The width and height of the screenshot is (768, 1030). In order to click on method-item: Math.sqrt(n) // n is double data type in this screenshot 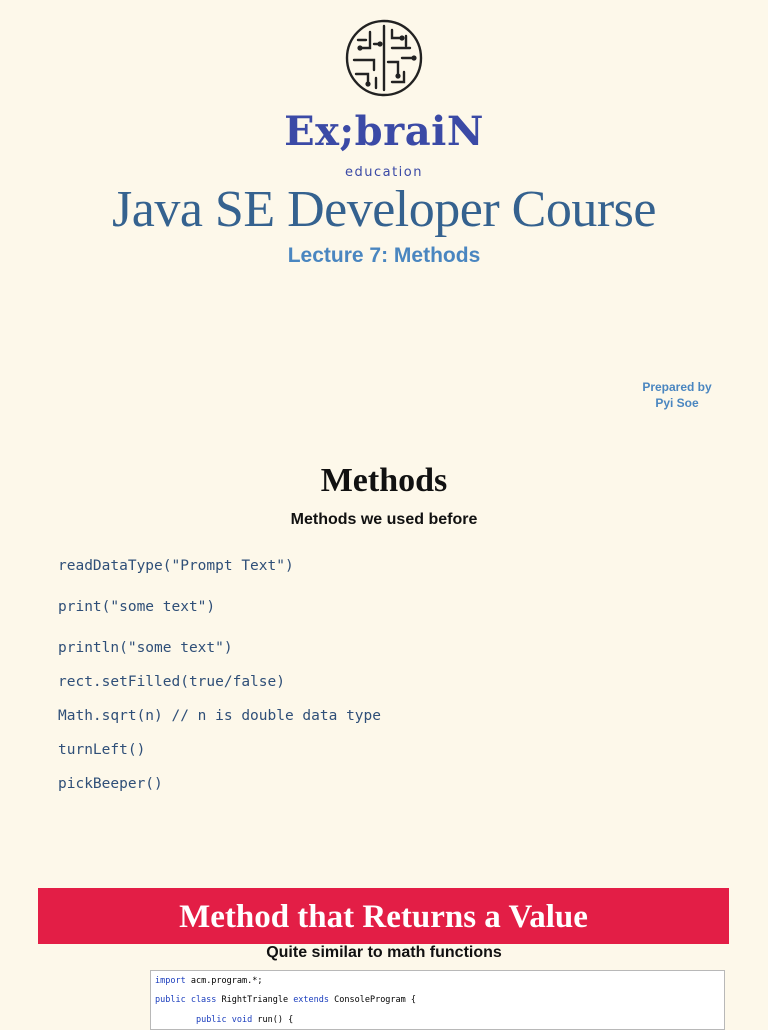, I will do `click(220, 716)`.